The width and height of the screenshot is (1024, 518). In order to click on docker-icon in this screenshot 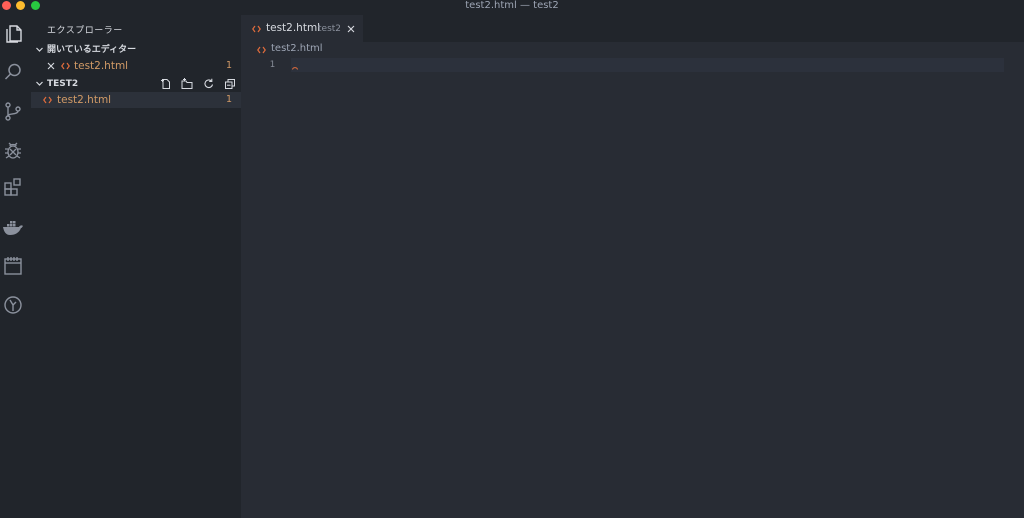, I will do `click(13, 227)`.